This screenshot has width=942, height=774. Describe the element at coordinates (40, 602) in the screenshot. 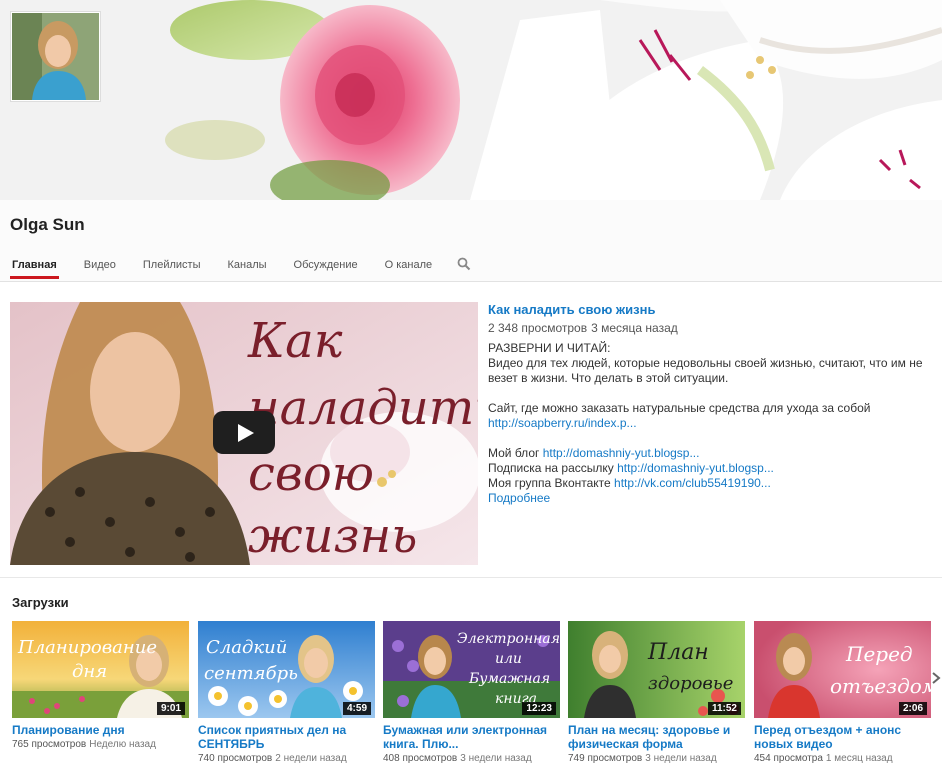

I see `uploads-heading: Загрузки` at that location.